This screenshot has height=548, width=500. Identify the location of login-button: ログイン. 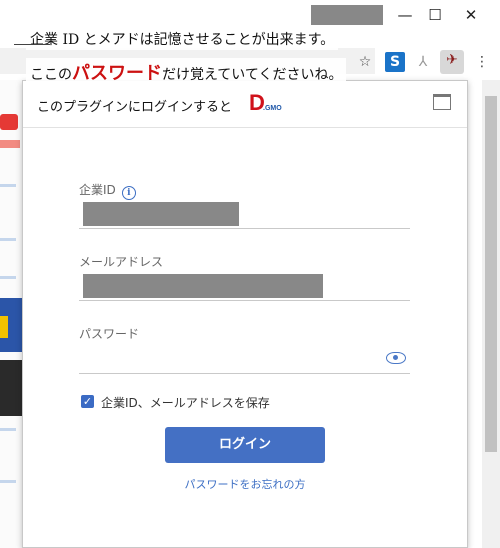
(245, 445).